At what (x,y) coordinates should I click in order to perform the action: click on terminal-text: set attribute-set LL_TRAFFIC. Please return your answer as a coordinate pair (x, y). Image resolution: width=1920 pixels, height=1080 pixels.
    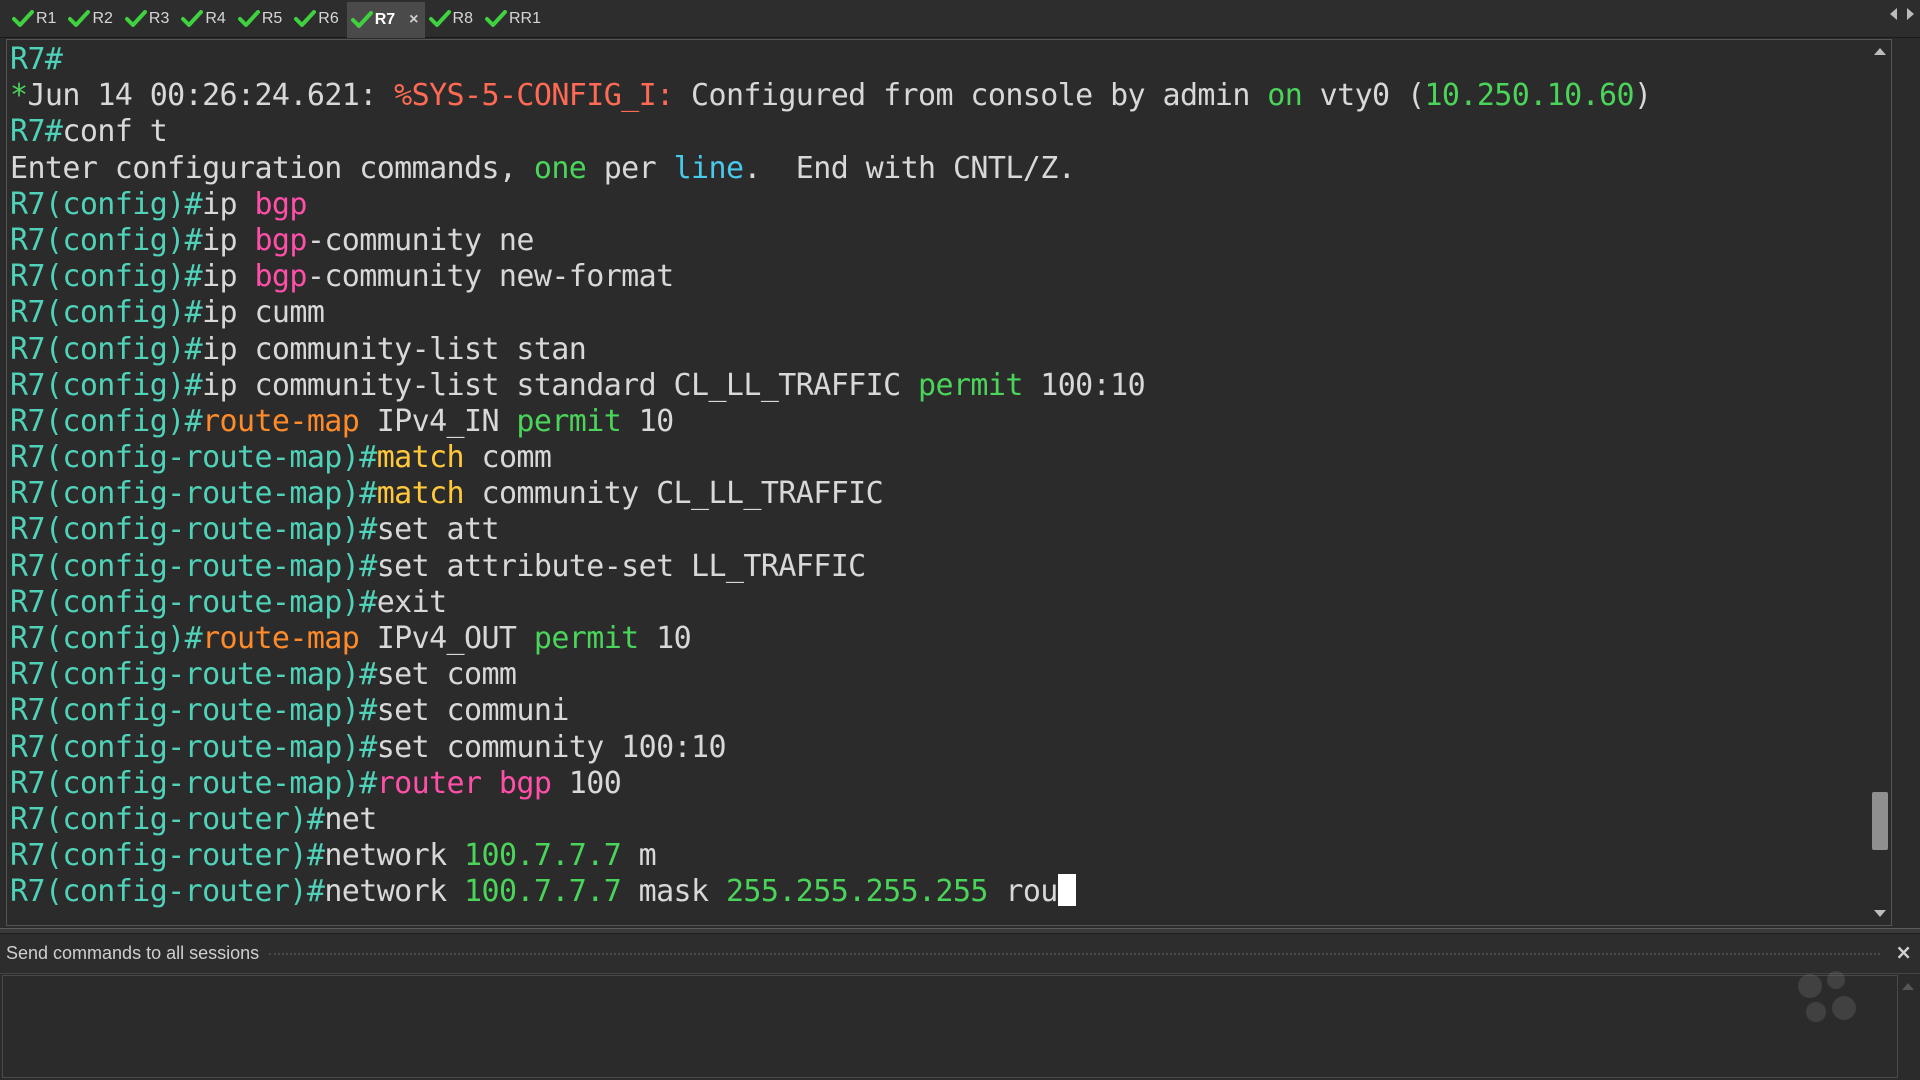
    Looking at the image, I should click on (621, 566).